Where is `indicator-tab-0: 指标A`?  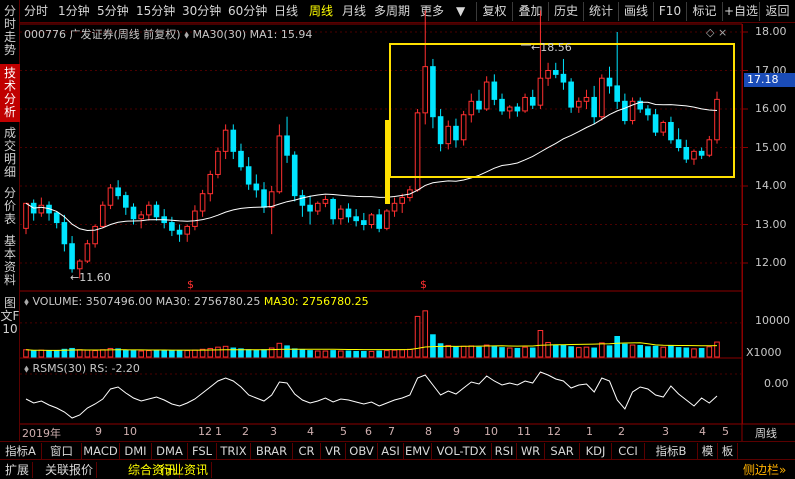 indicator-tab-0: 指标A is located at coordinates (21, 451).